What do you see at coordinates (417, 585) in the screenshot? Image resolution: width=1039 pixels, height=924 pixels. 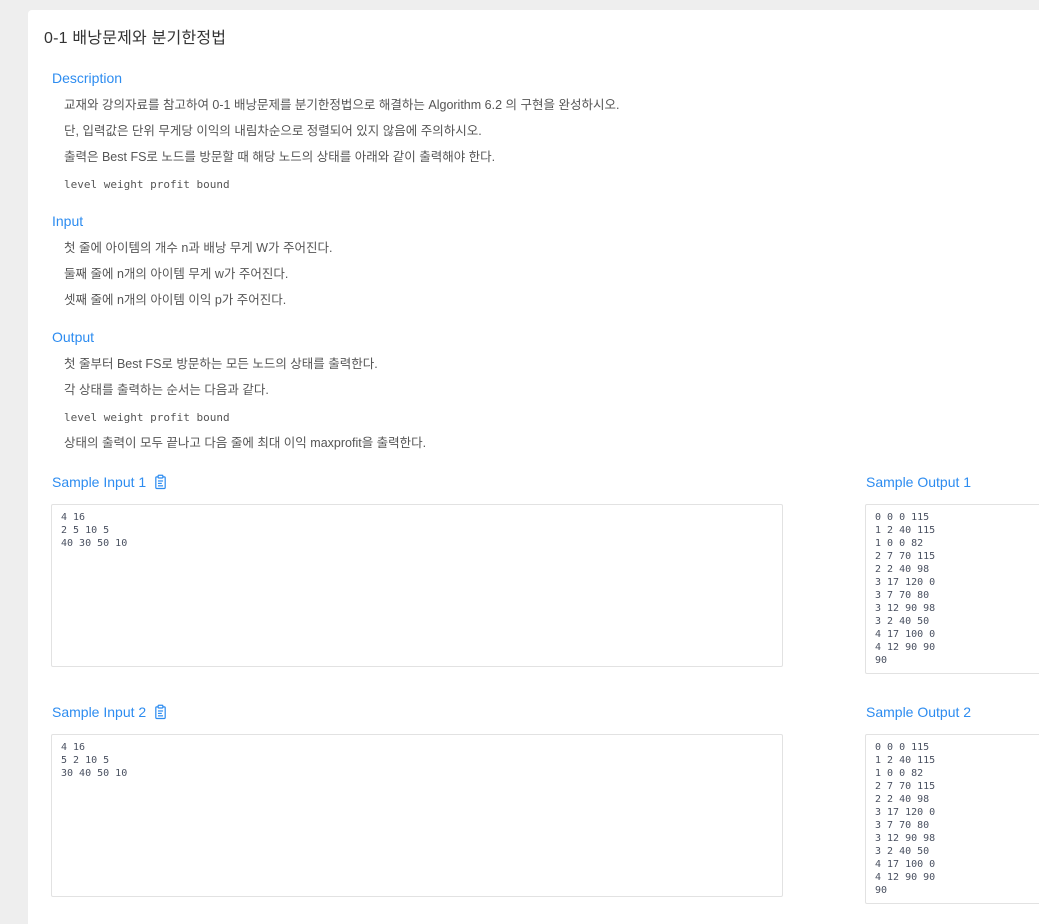 I see `sample-input-1-box: 4 16 2 5 10 5 40 30 50 10` at bounding box center [417, 585].